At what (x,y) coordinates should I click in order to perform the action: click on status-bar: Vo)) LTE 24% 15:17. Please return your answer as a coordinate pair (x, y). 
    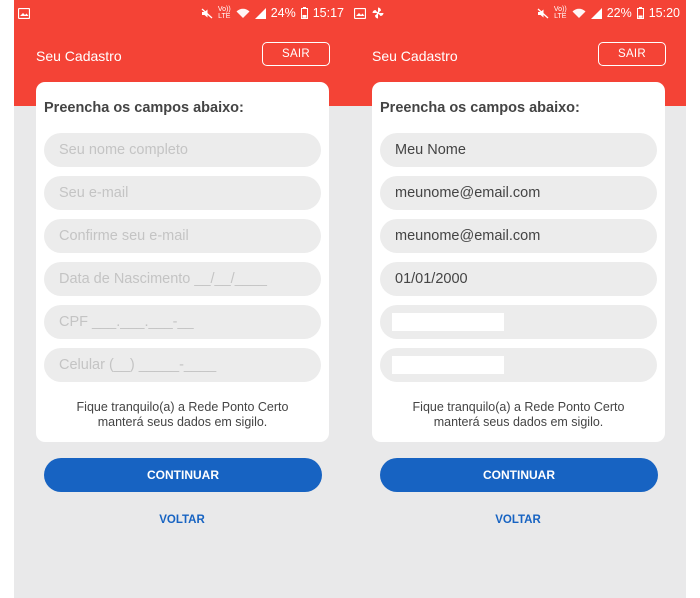
    Looking at the image, I should click on (182, 13).